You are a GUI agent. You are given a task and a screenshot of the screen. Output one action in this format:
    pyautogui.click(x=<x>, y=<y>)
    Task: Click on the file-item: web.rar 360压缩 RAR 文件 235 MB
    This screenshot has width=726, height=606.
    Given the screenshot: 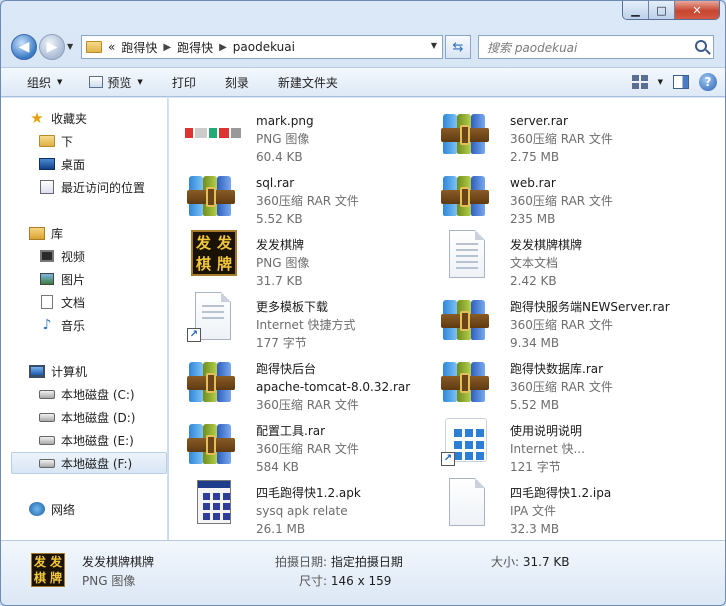 What is the action you would take?
    pyautogui.click(x=564, y=195)
    